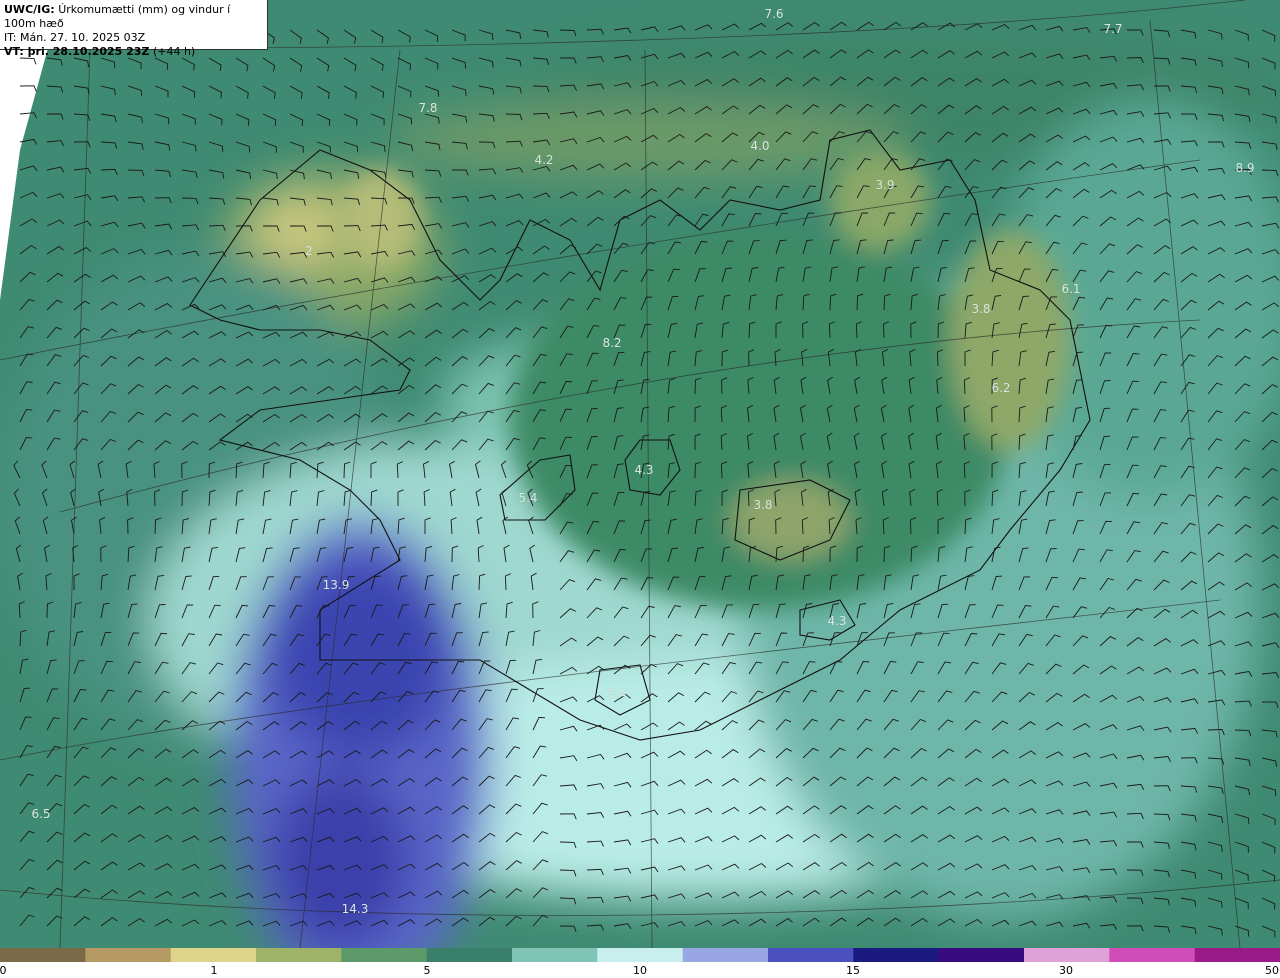  What do you see at coordinates (853, 970) in the screenshot?
I see `colorbar-tick-label: 15` at bounding box center [853, 970].